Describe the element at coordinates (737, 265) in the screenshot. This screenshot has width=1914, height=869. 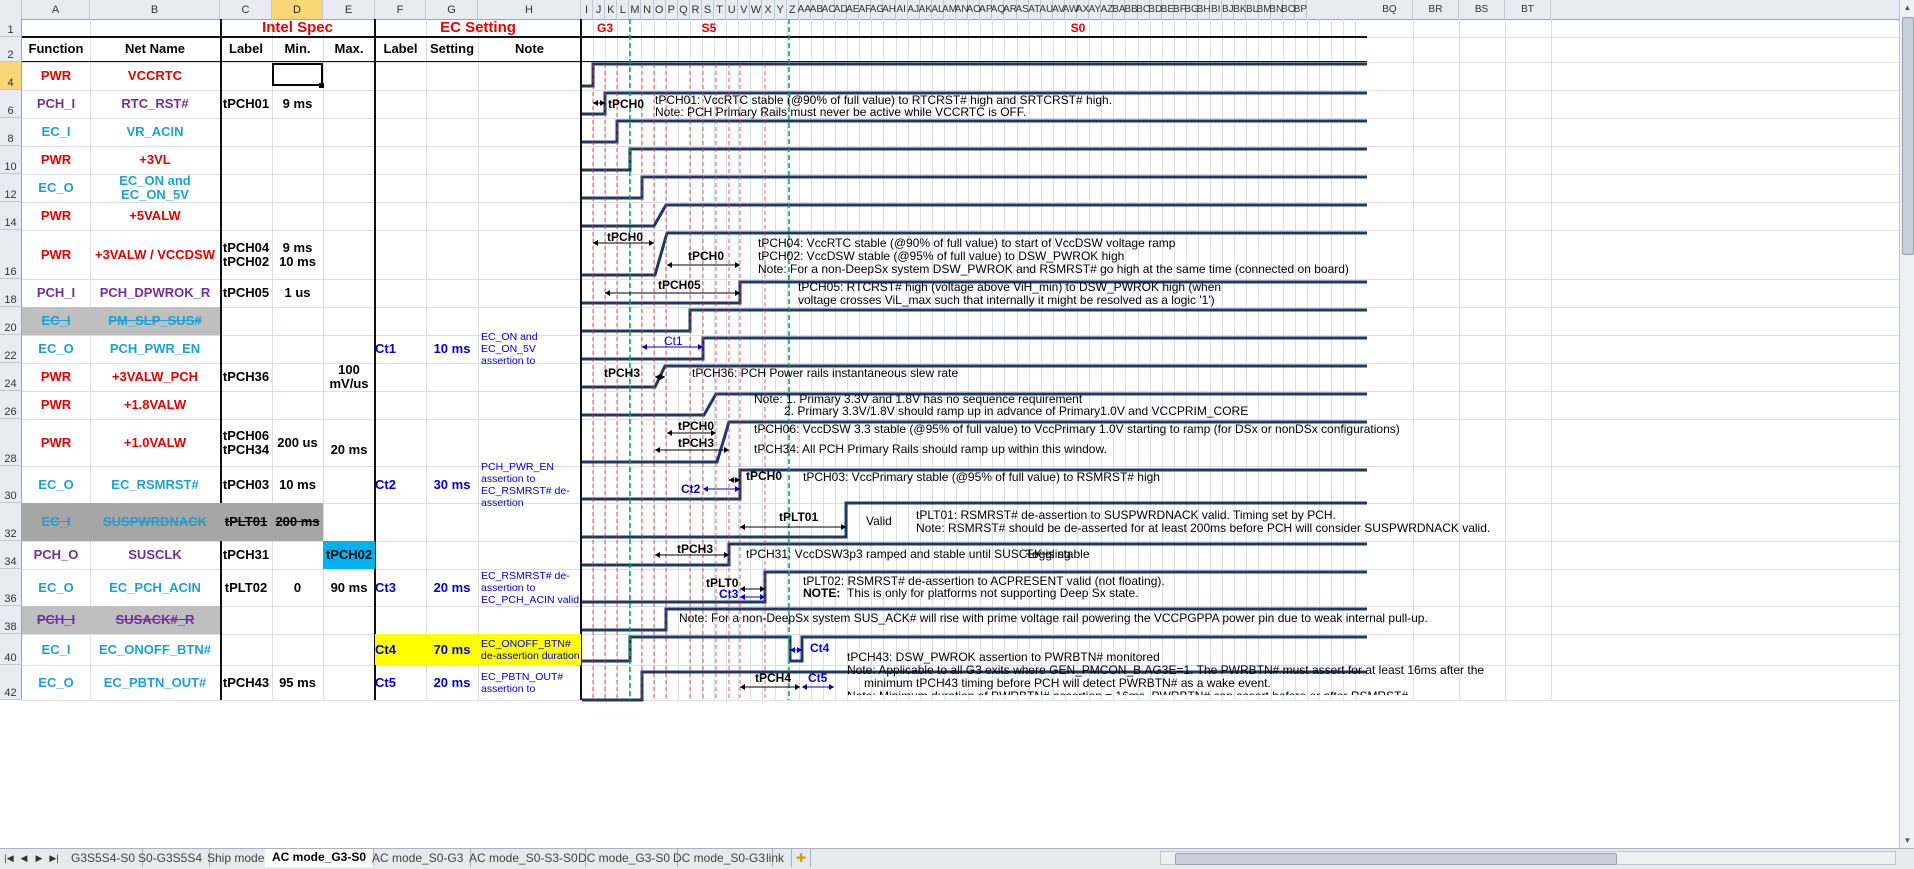
I see `arrow-tpch02-head-right` at that location.